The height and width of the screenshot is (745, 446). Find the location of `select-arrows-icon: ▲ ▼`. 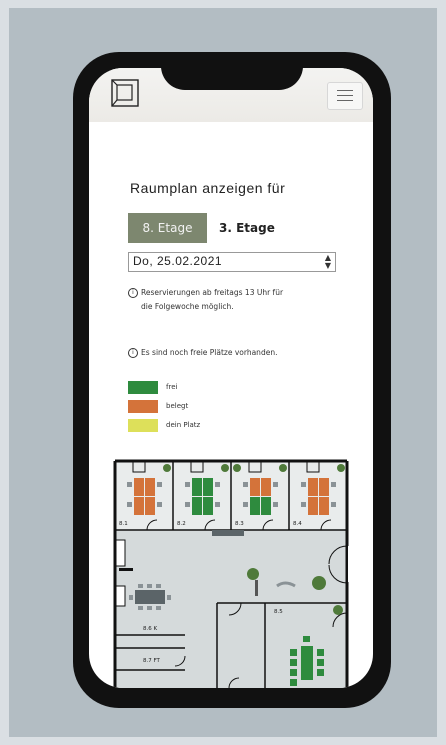

select-arrows-icon: ▲ ▼ is located at coordinates (327, 261).